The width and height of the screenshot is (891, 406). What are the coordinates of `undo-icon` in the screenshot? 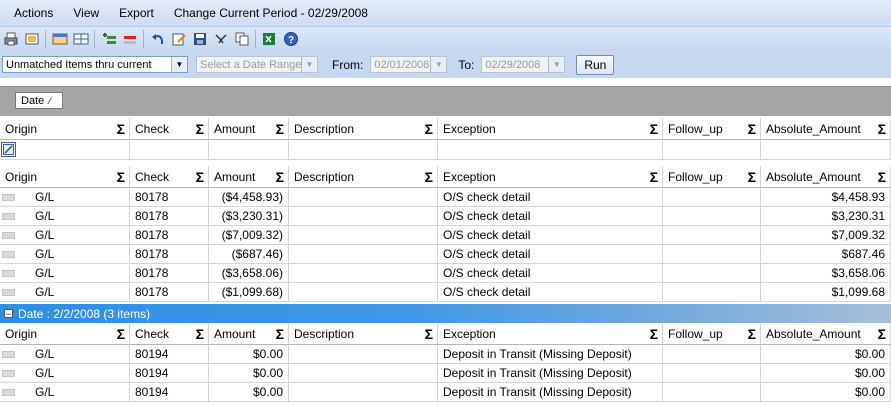 It's located at (158, 39).